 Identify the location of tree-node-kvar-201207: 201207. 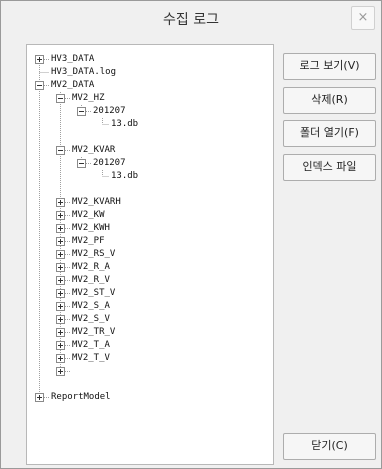
(109, 163).